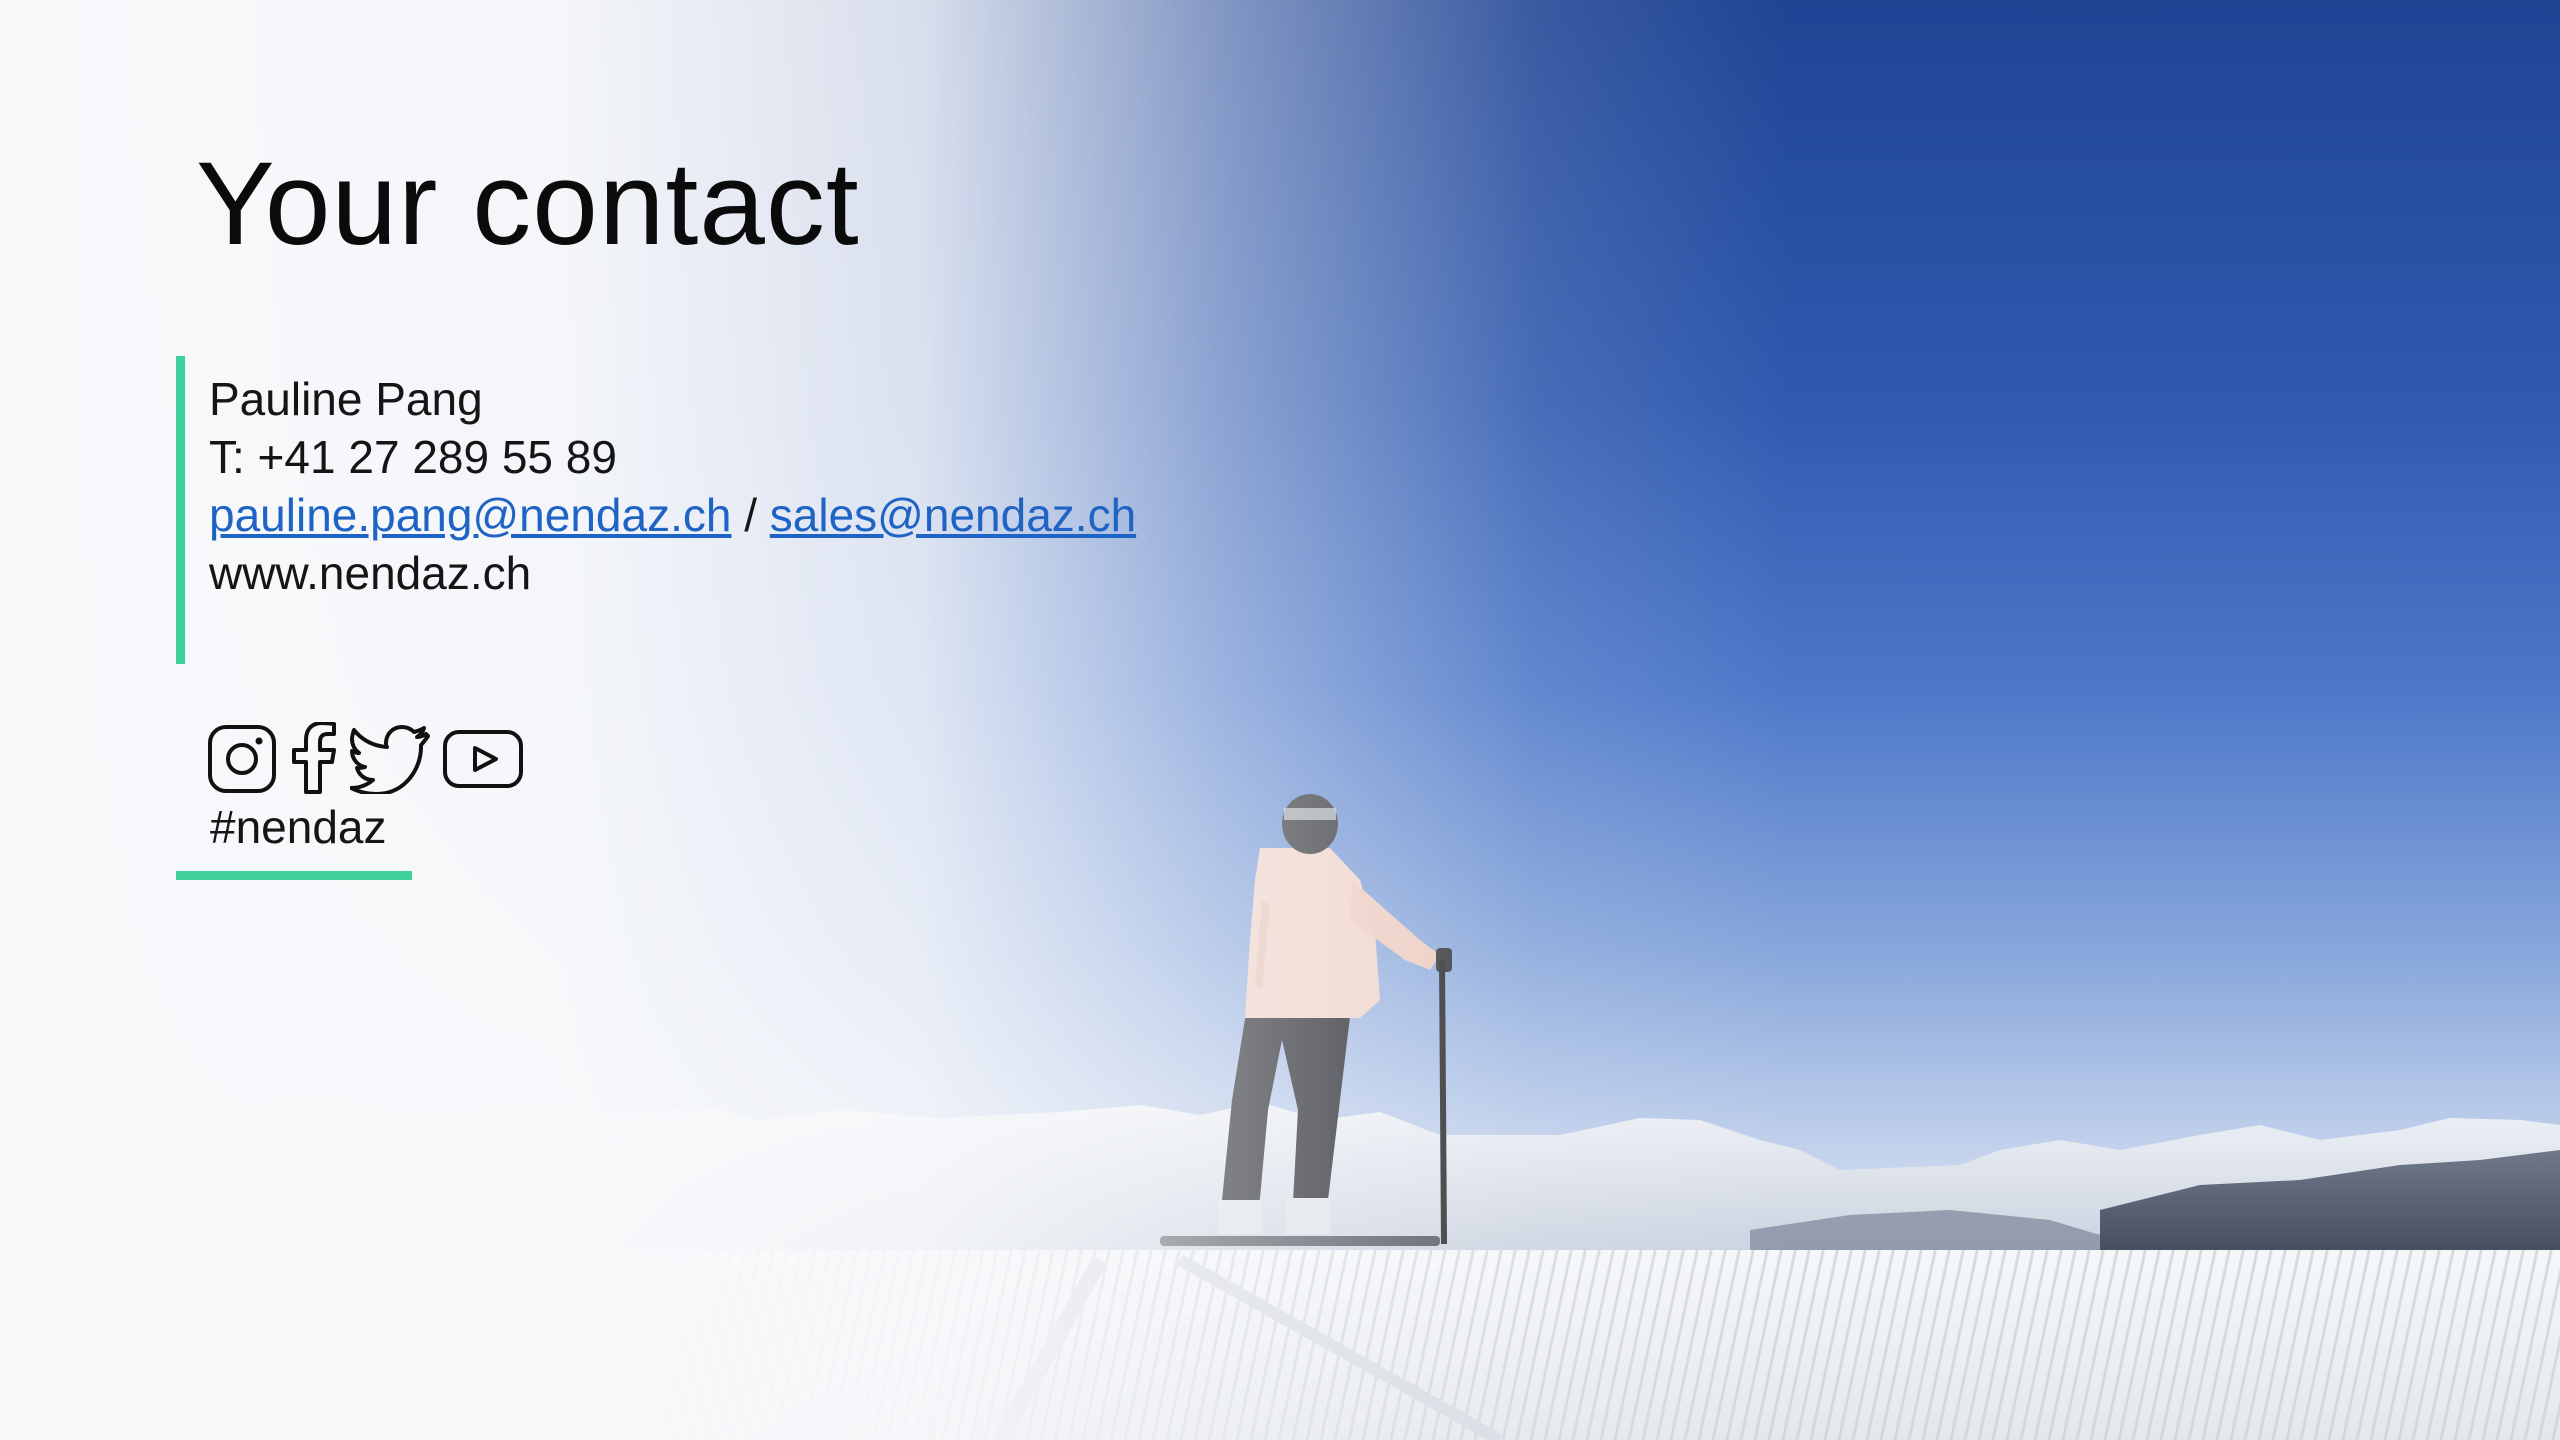 The image size is (2560, 1440). I want to click on hashtag-underline, so click(294, 875).